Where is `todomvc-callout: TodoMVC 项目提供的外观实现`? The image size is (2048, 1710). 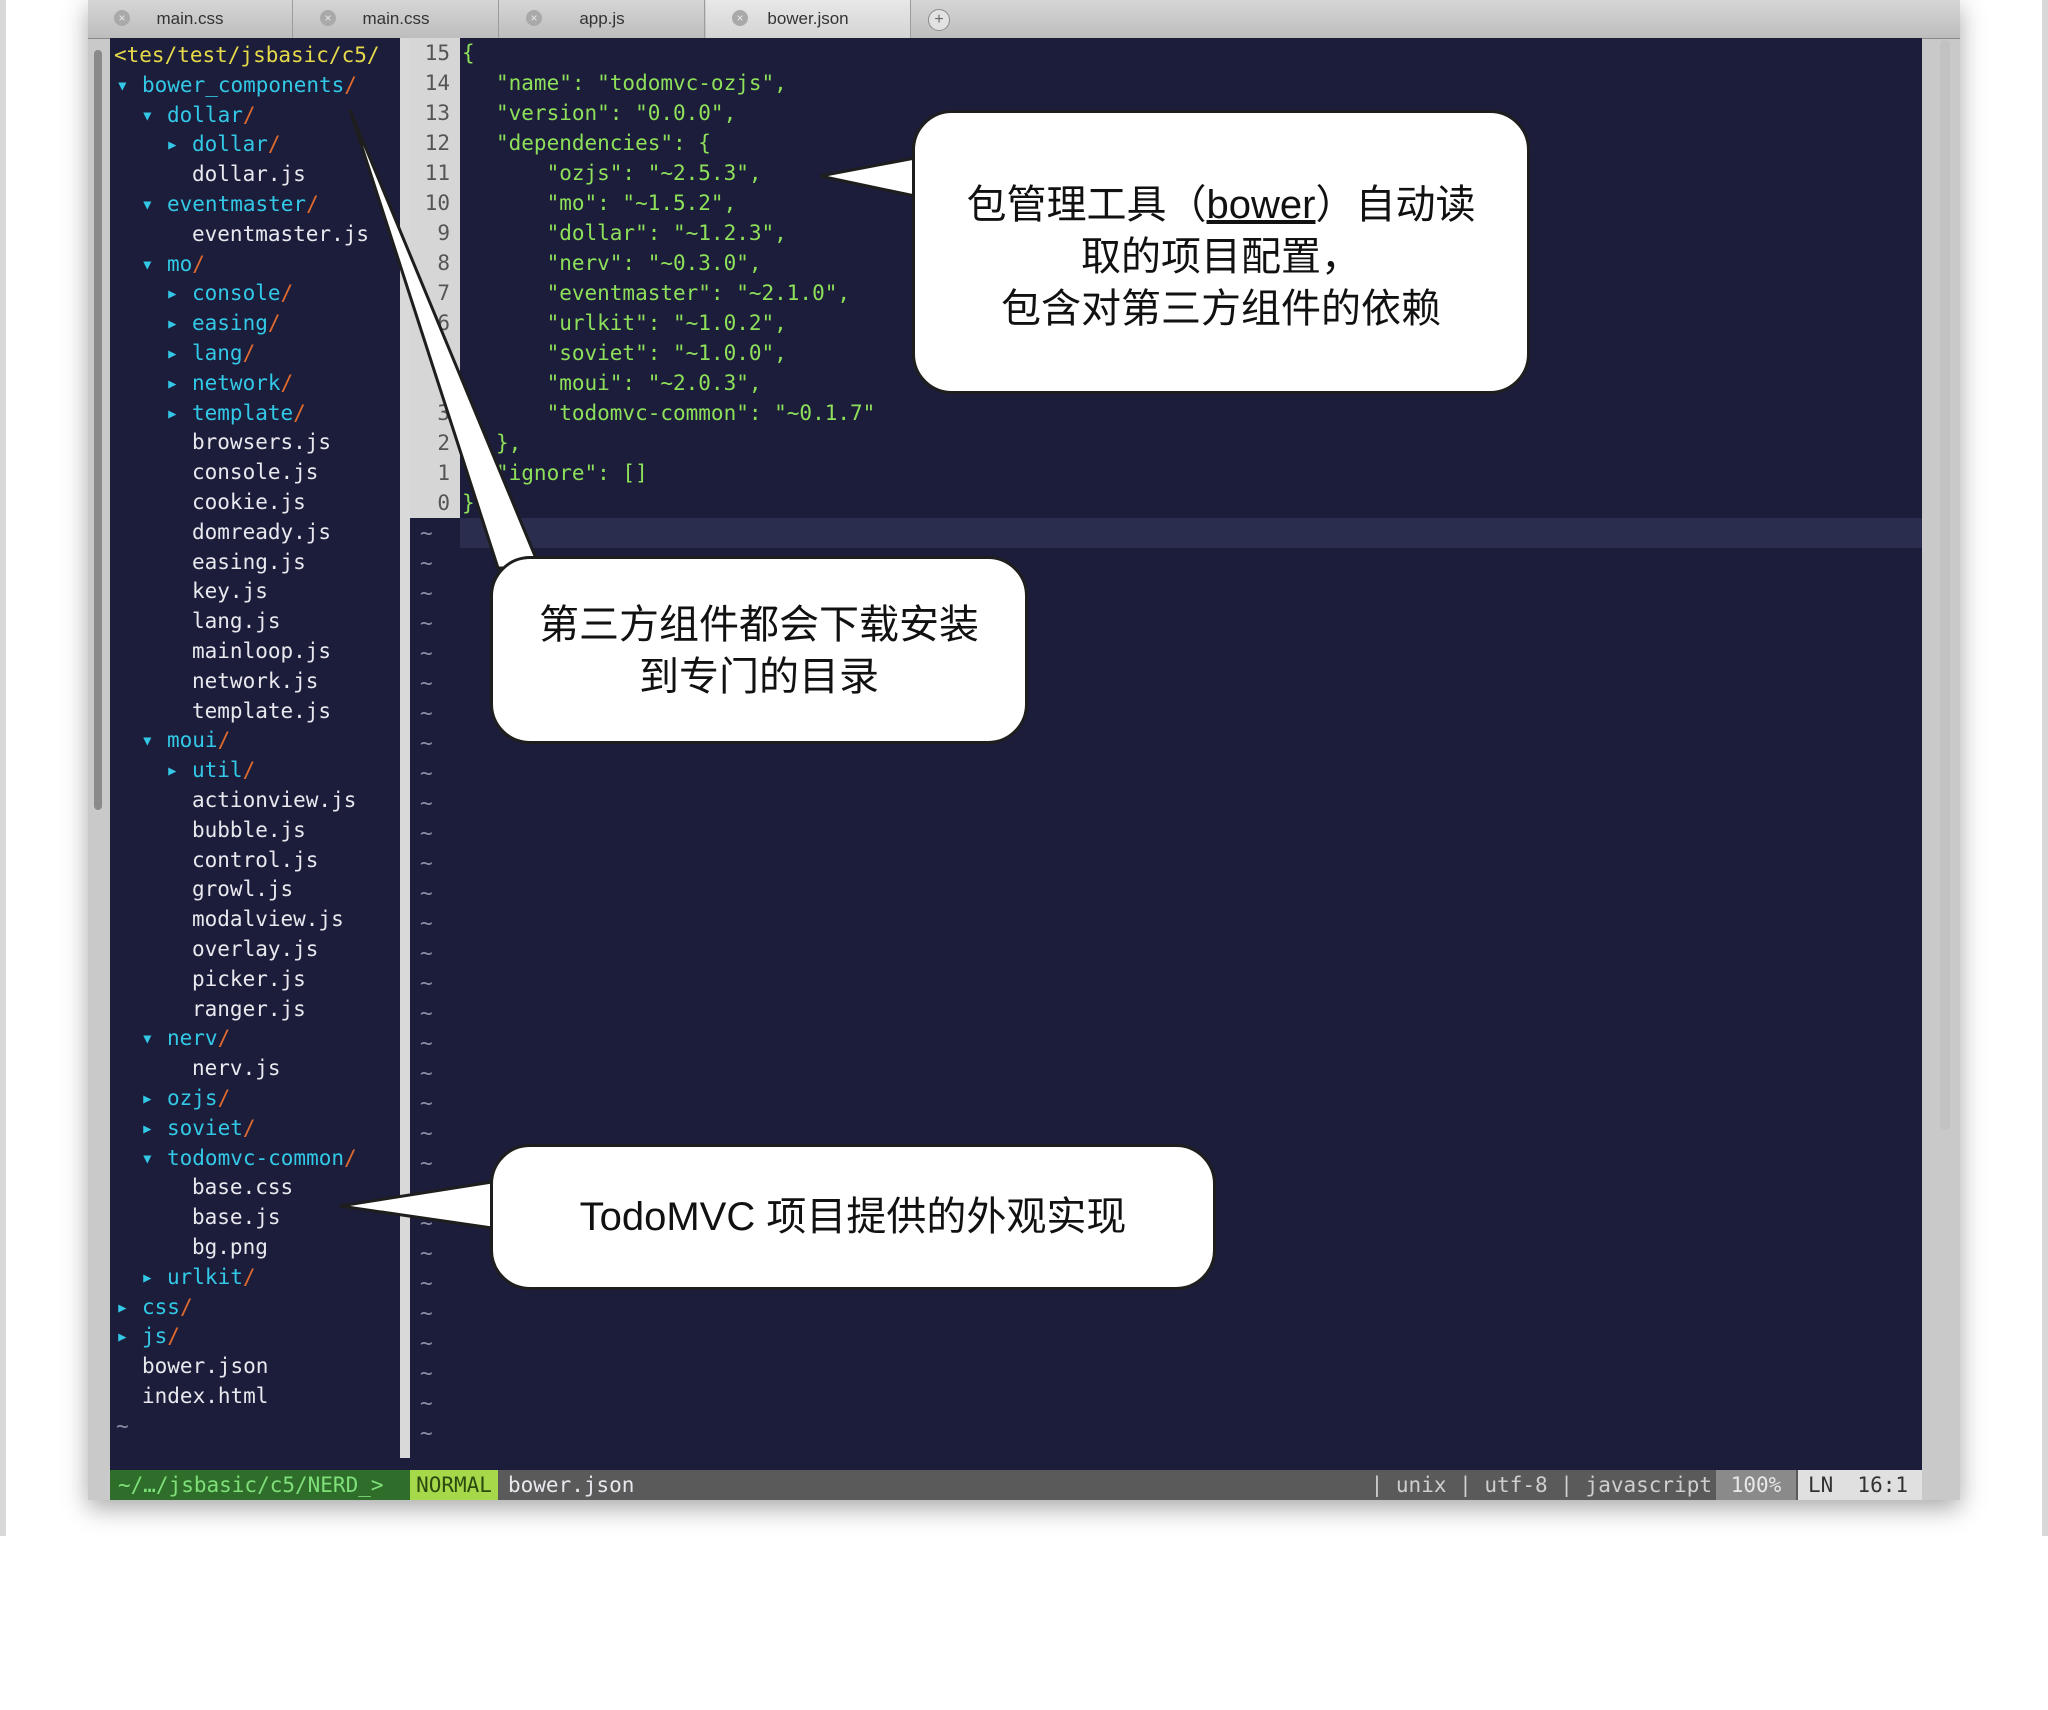 todomvc-callout: TodoMVC 项目提供的外观实现 is located at coordinates (853, 1217).